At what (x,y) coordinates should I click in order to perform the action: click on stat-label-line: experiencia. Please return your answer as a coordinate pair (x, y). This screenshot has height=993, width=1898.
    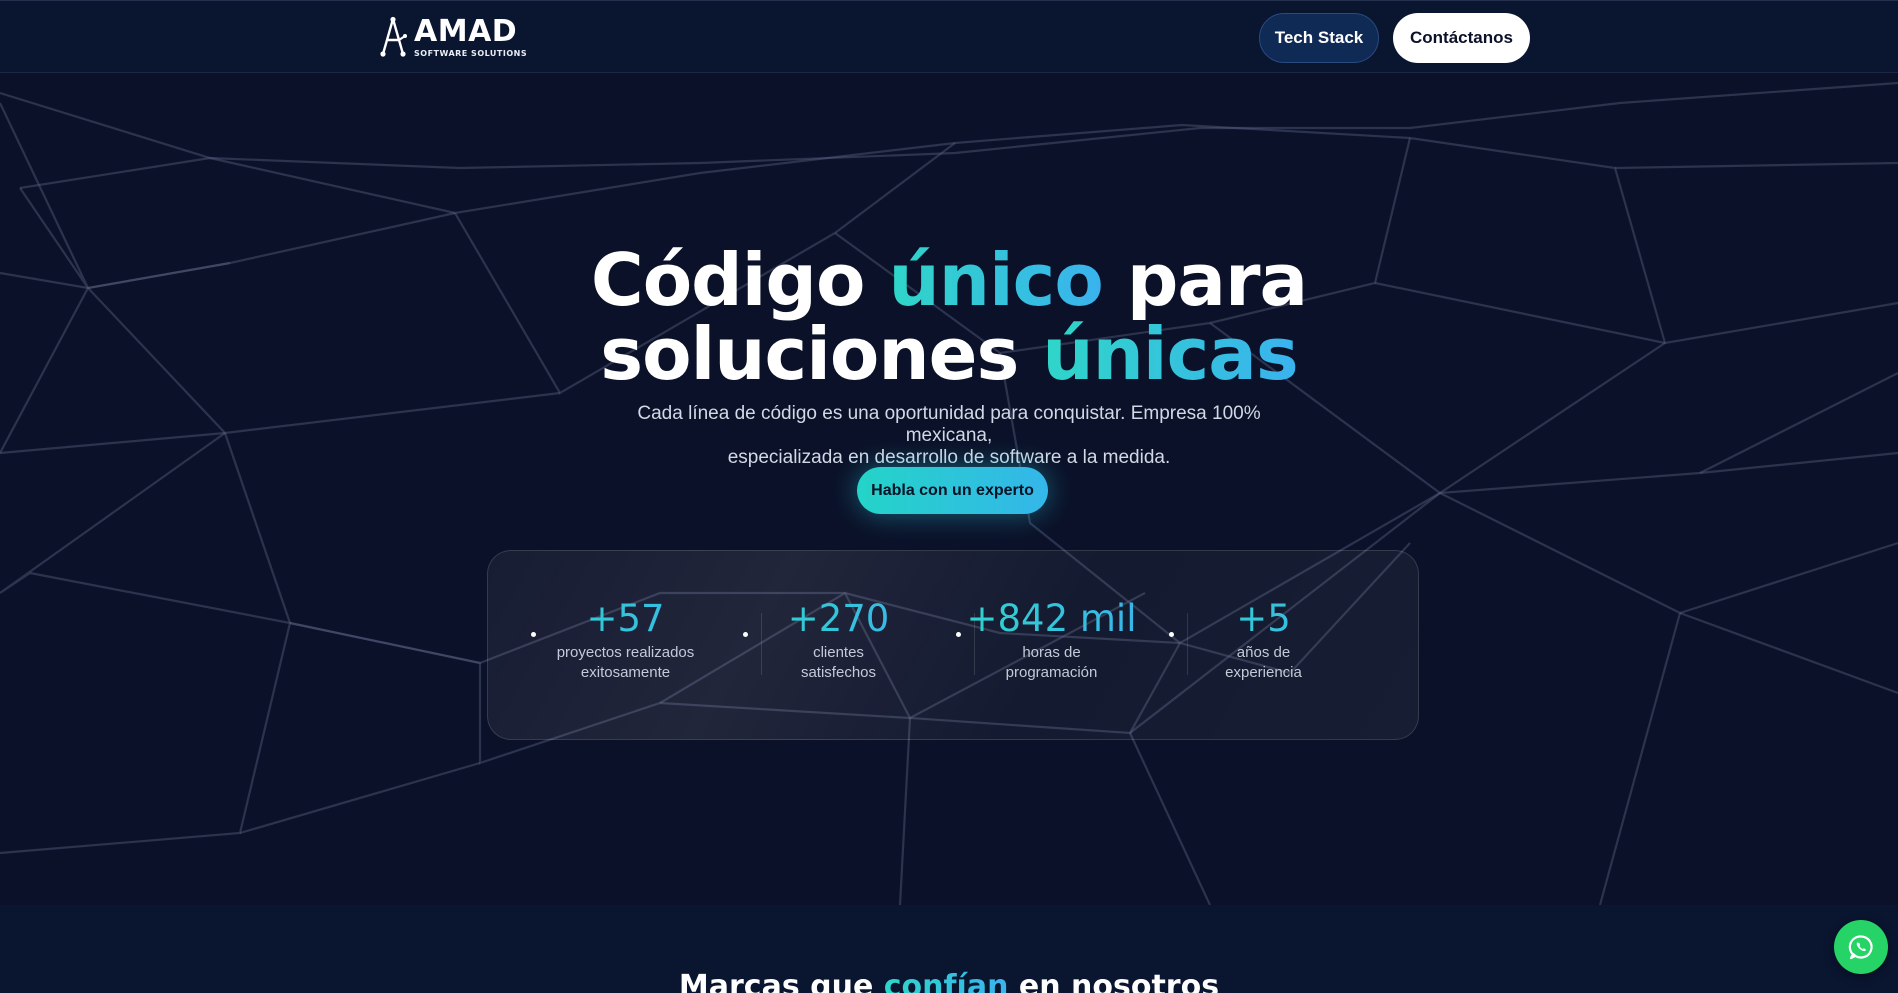
    Looking at the image, I should click on (1263, 672).